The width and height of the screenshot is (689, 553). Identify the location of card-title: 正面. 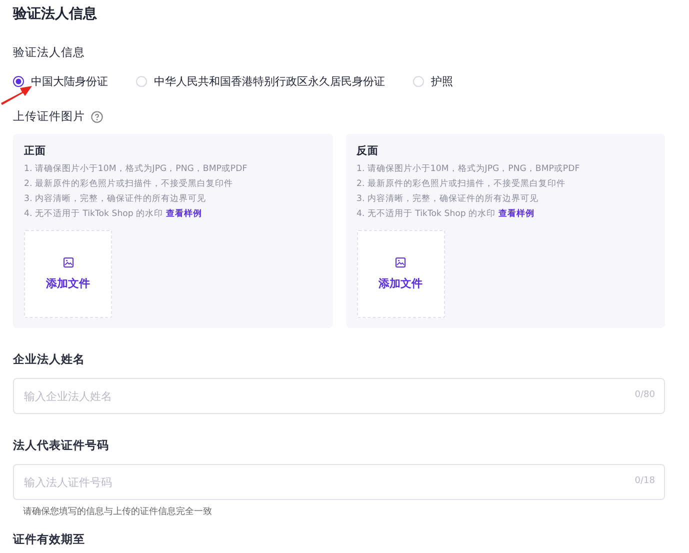
(35, 151).